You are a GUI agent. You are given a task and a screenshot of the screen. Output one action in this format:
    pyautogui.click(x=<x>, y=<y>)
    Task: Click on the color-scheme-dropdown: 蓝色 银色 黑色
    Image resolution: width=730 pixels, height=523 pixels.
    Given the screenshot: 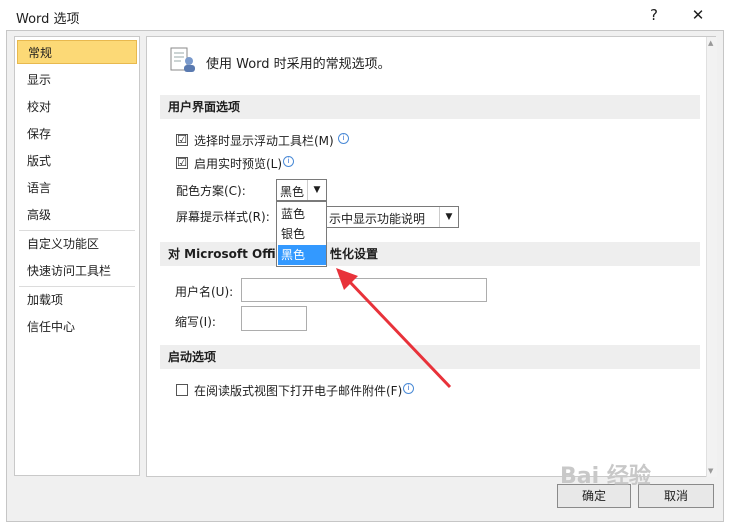 What is the action you would take?
    pyautogui.click(x=301, y=234)
    